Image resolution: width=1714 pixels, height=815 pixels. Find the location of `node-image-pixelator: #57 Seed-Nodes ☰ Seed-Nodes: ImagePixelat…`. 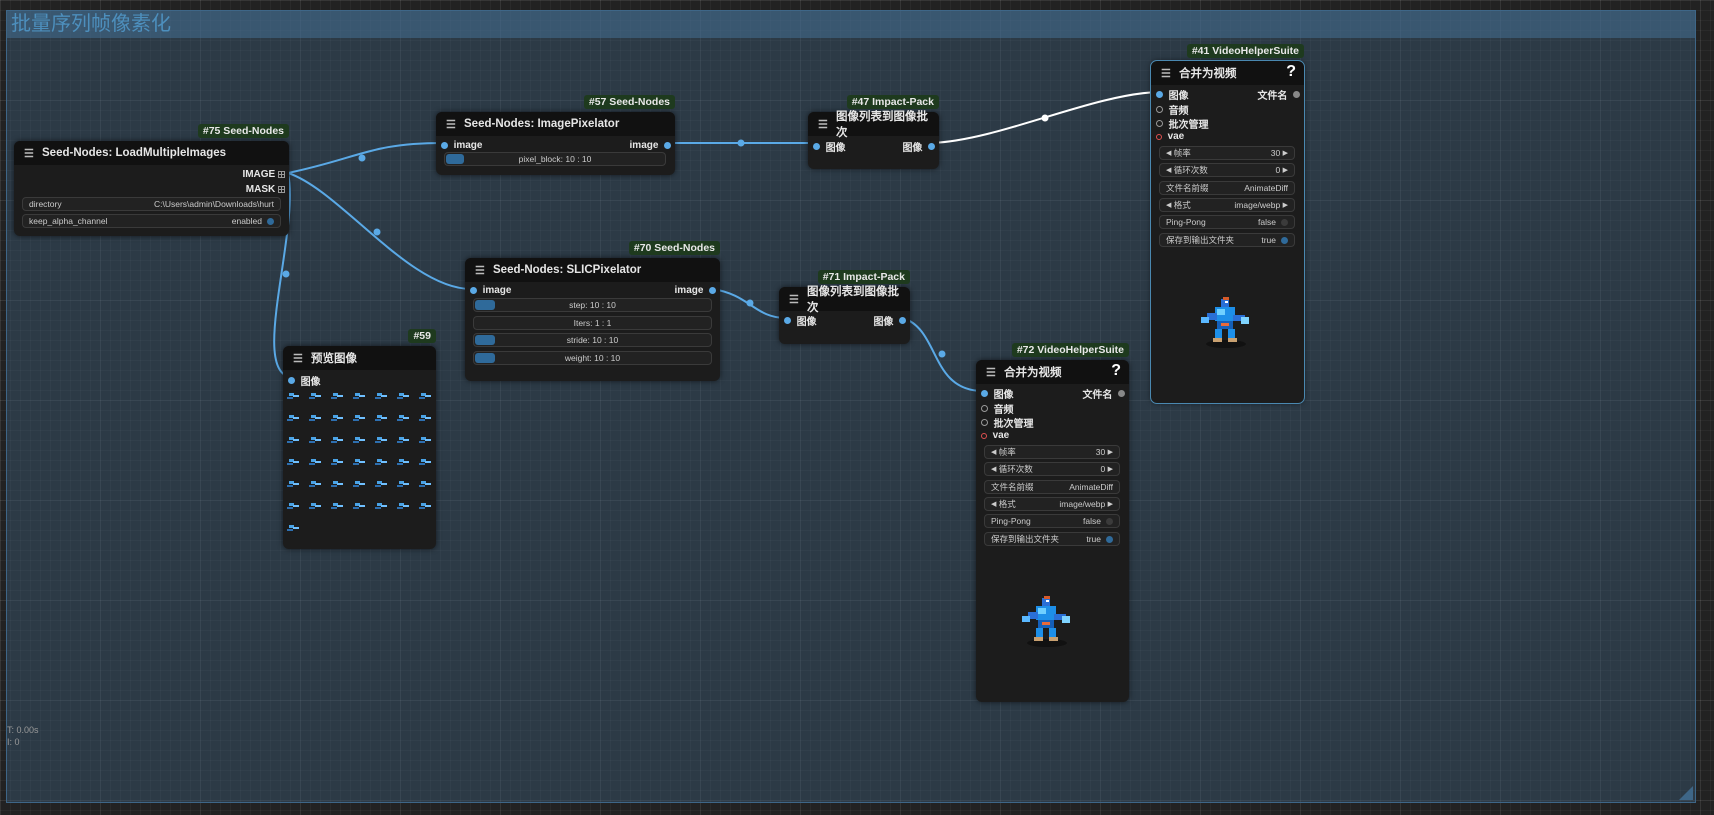

node-image-pixelator: #57 Seed-Nodes ☰ Seed-Nodes: ImagePixelat… is located at coordinates (555, 135).